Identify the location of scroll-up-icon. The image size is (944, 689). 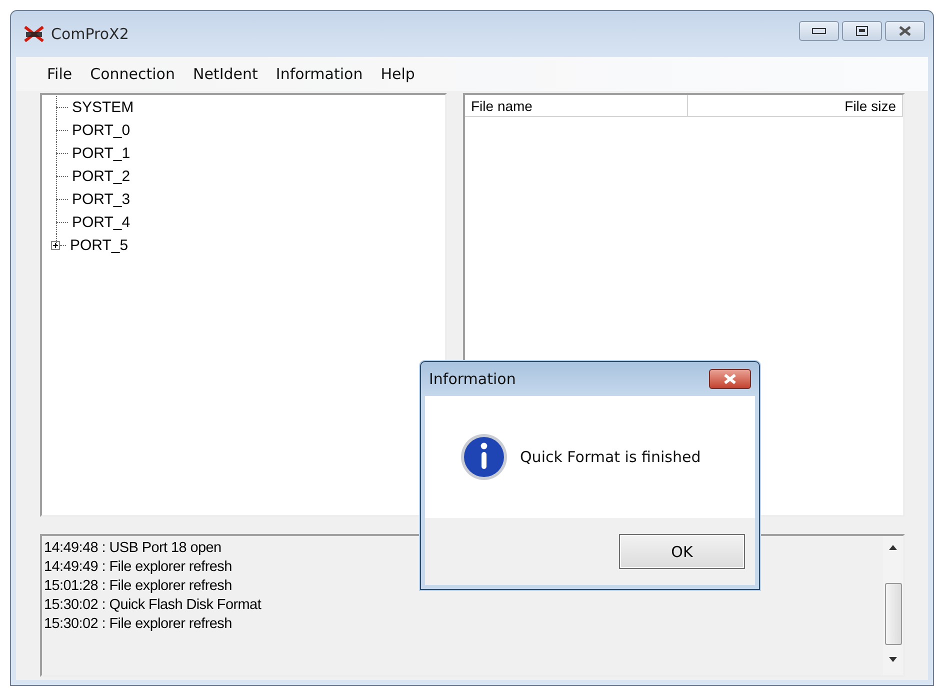
(893, 547).